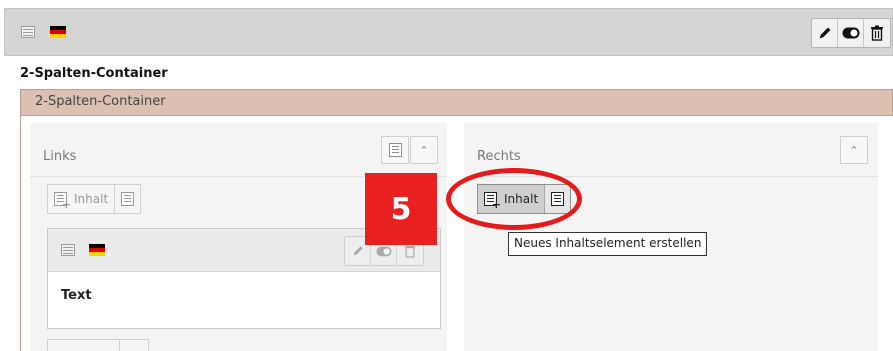 The height and width of the screenshot is (351, 893). I want to click on new-content-group-left-bottom, so click(98, 345).